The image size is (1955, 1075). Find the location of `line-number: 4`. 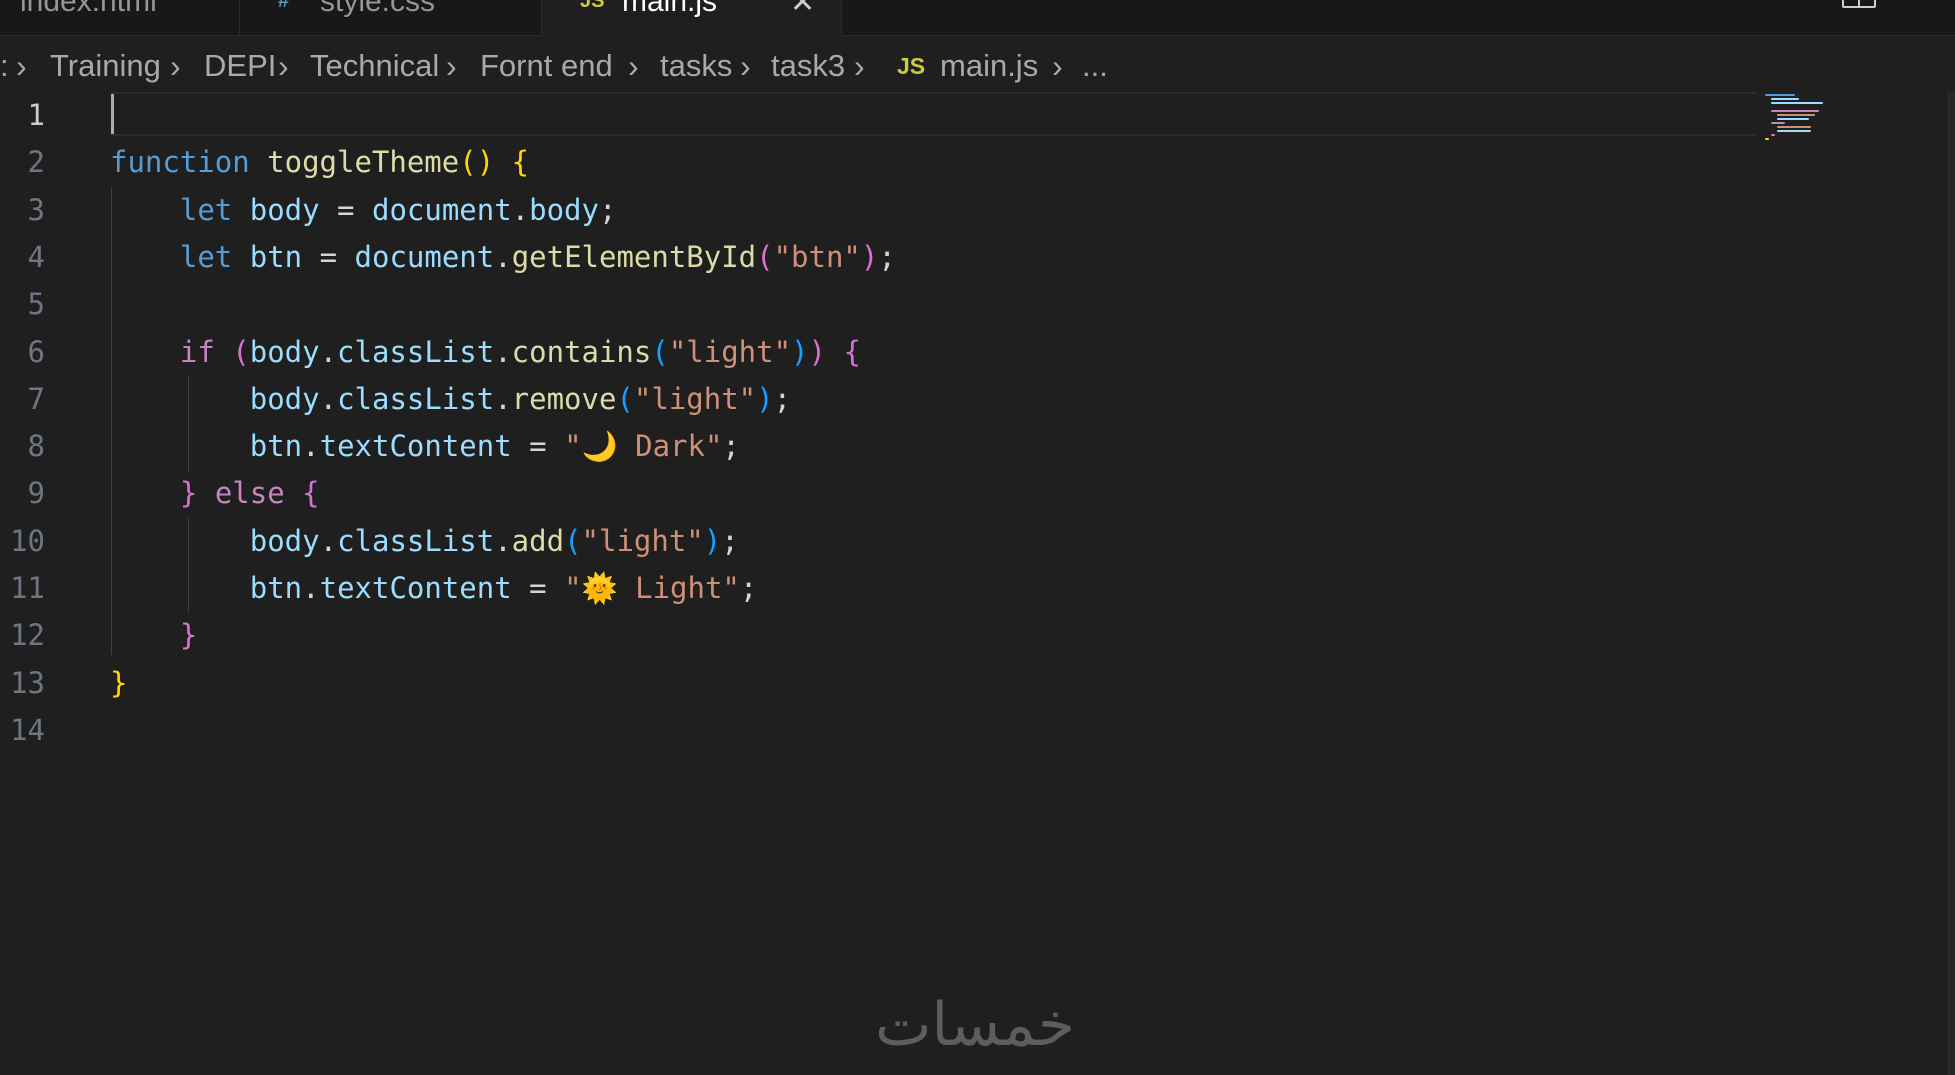

line-number: 4 is located at coordinates (36, 256).